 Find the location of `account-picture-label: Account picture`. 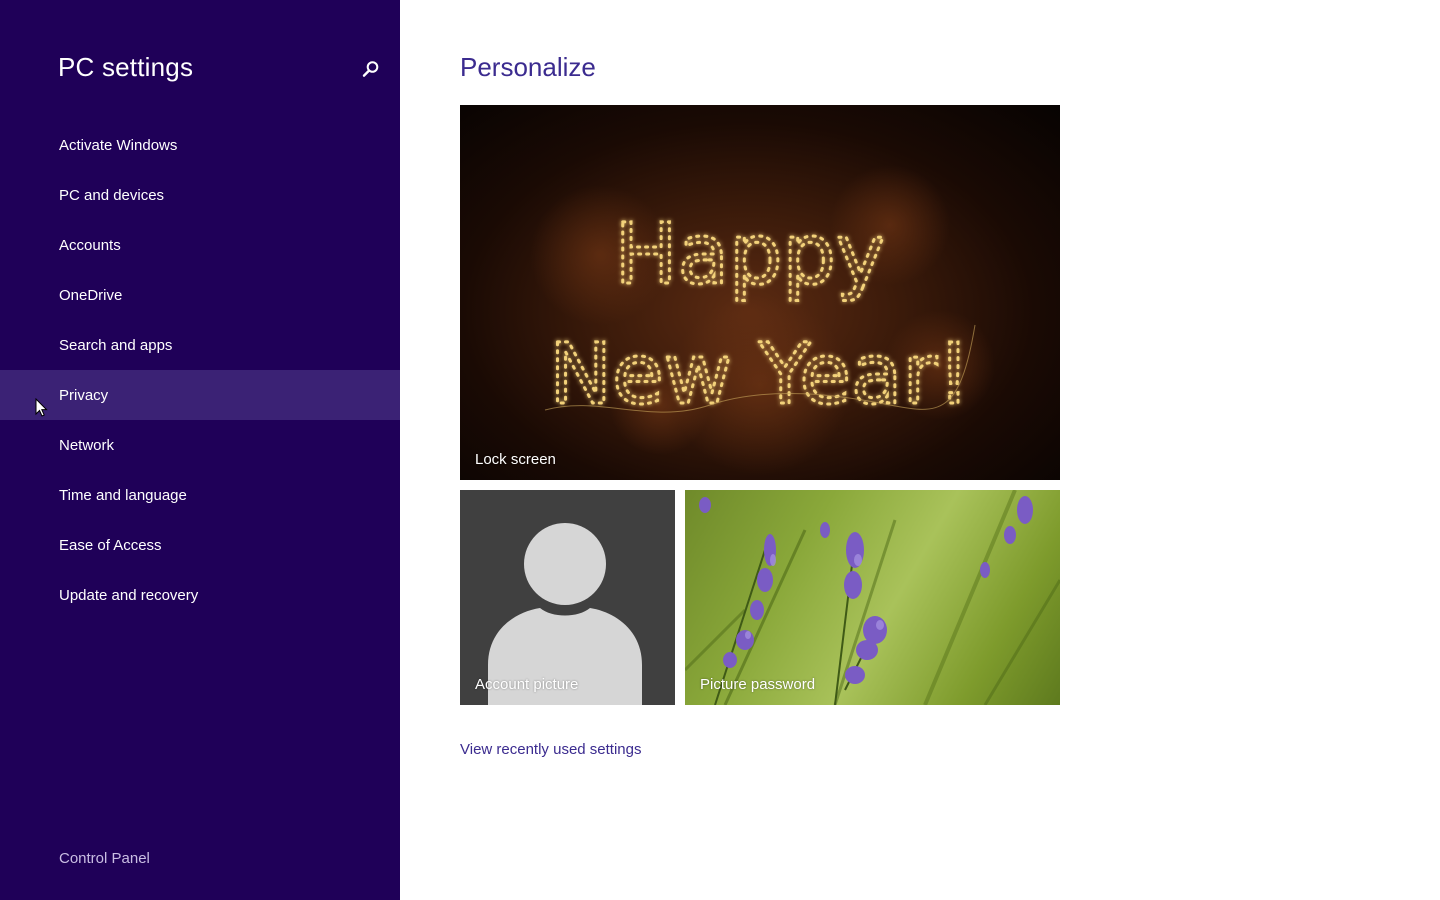

account-picture-label: Account picture is located at coordinates (527, 684).